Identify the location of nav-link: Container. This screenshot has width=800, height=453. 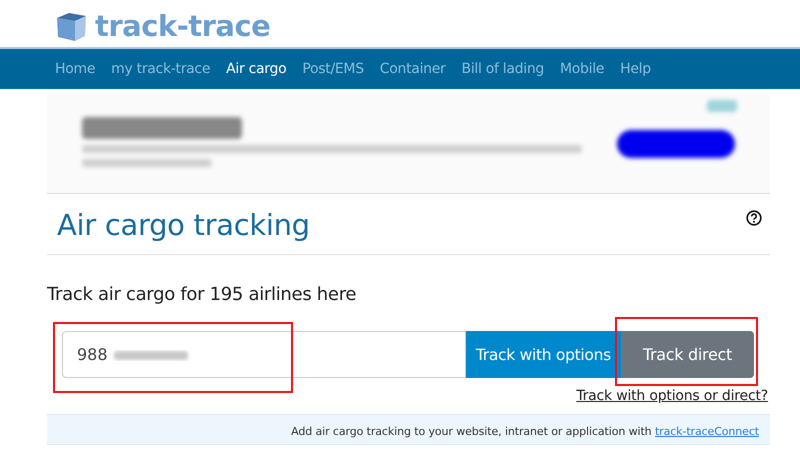
(413, 69).